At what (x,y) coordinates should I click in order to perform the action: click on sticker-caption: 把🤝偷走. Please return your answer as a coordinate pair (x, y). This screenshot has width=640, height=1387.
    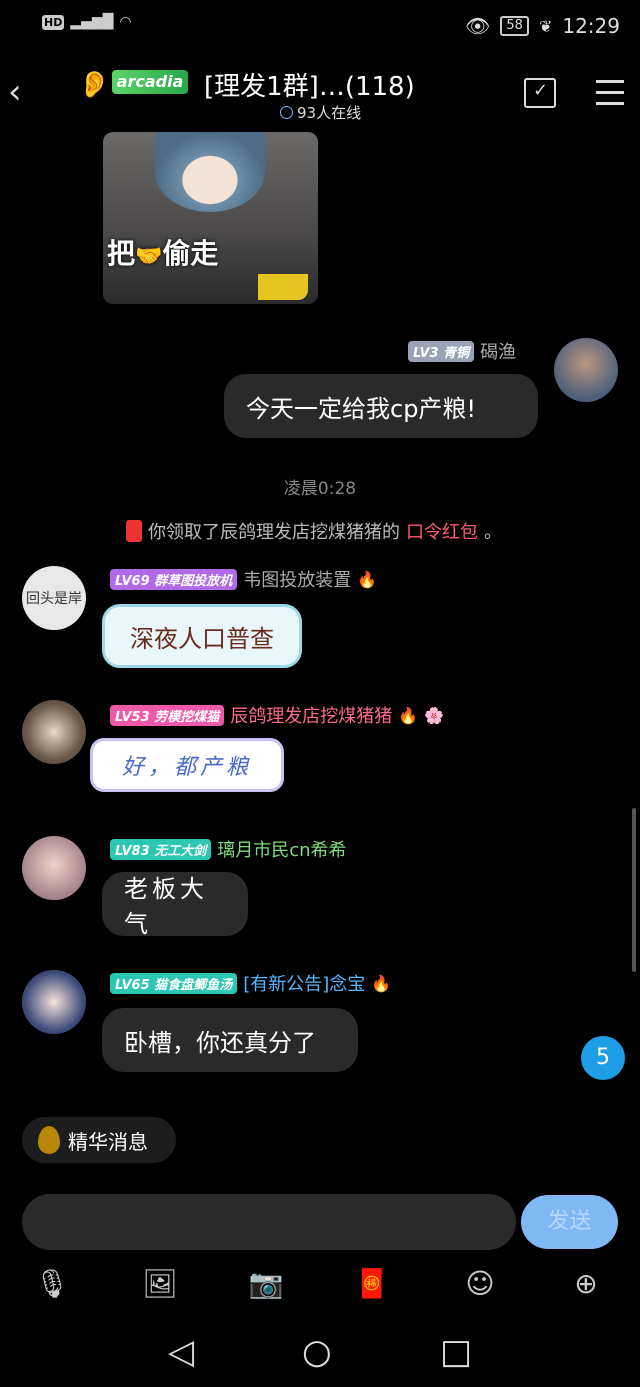
    Looking at the image, I should click on (163, 253).